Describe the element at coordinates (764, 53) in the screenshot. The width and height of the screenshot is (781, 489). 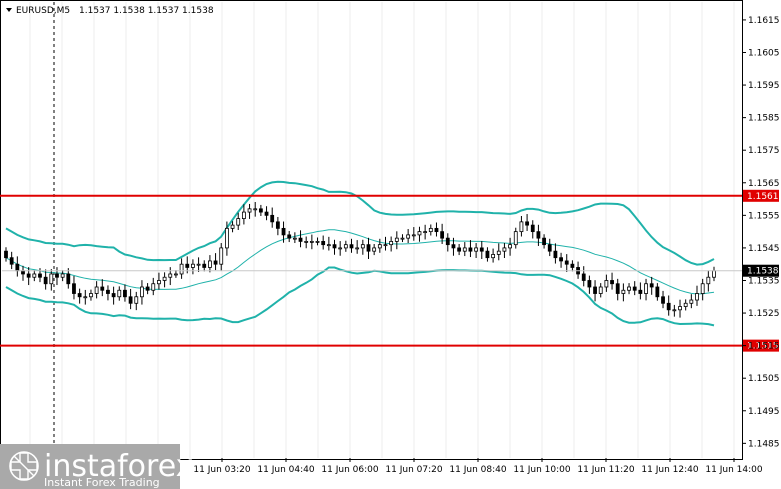
I see `y-tick-label: 1.1605` at that location.